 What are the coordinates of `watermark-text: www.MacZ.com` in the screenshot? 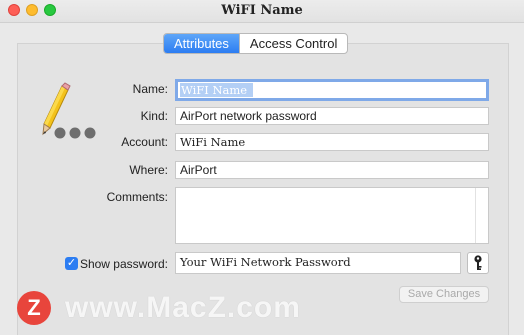 It's located at (183, 307).